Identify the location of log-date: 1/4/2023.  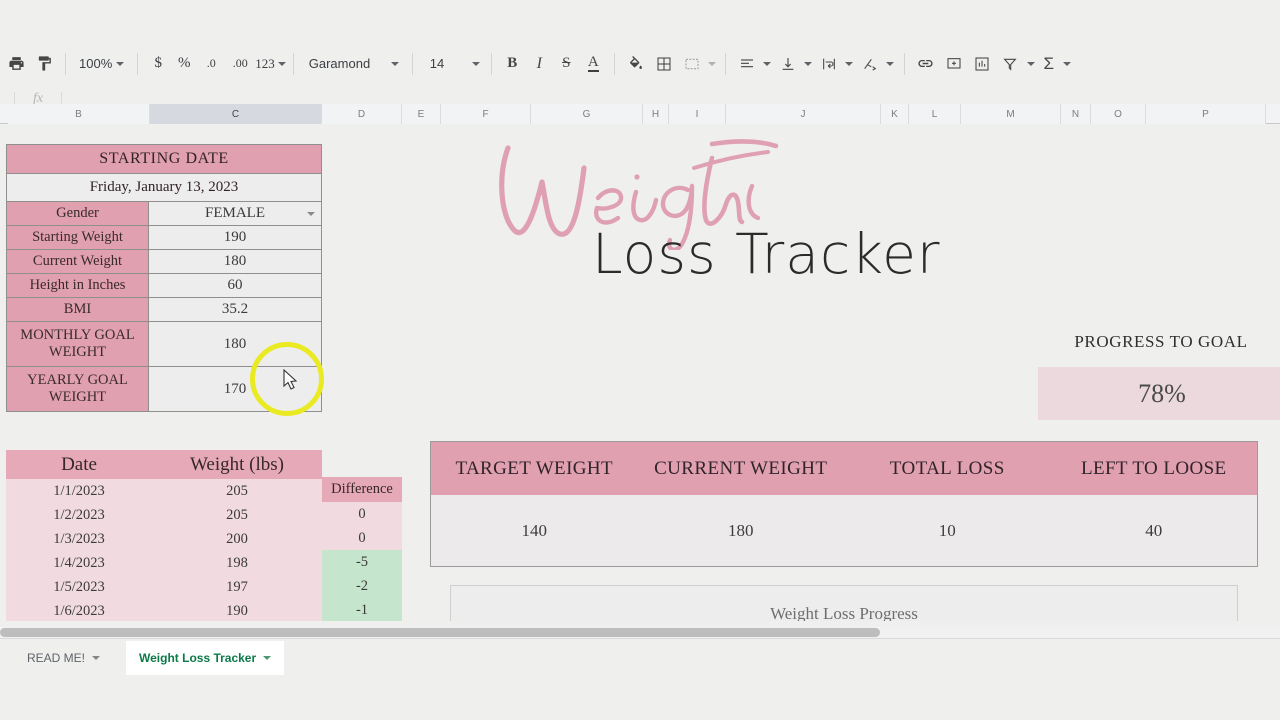
(79, 562).